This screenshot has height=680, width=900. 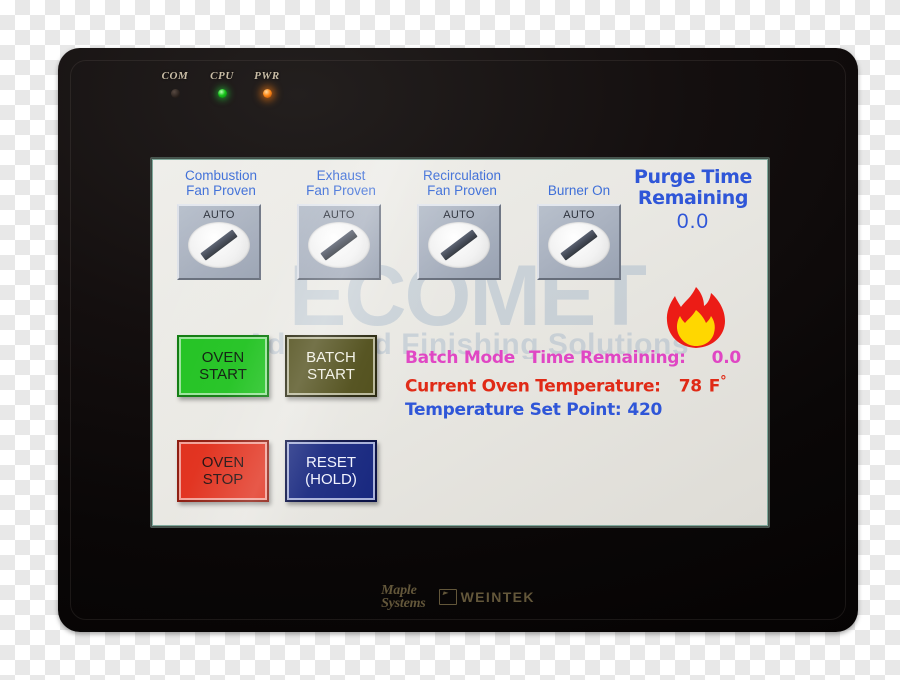 I want to click on led-cpu: CPU, so click(x=222, y=84).